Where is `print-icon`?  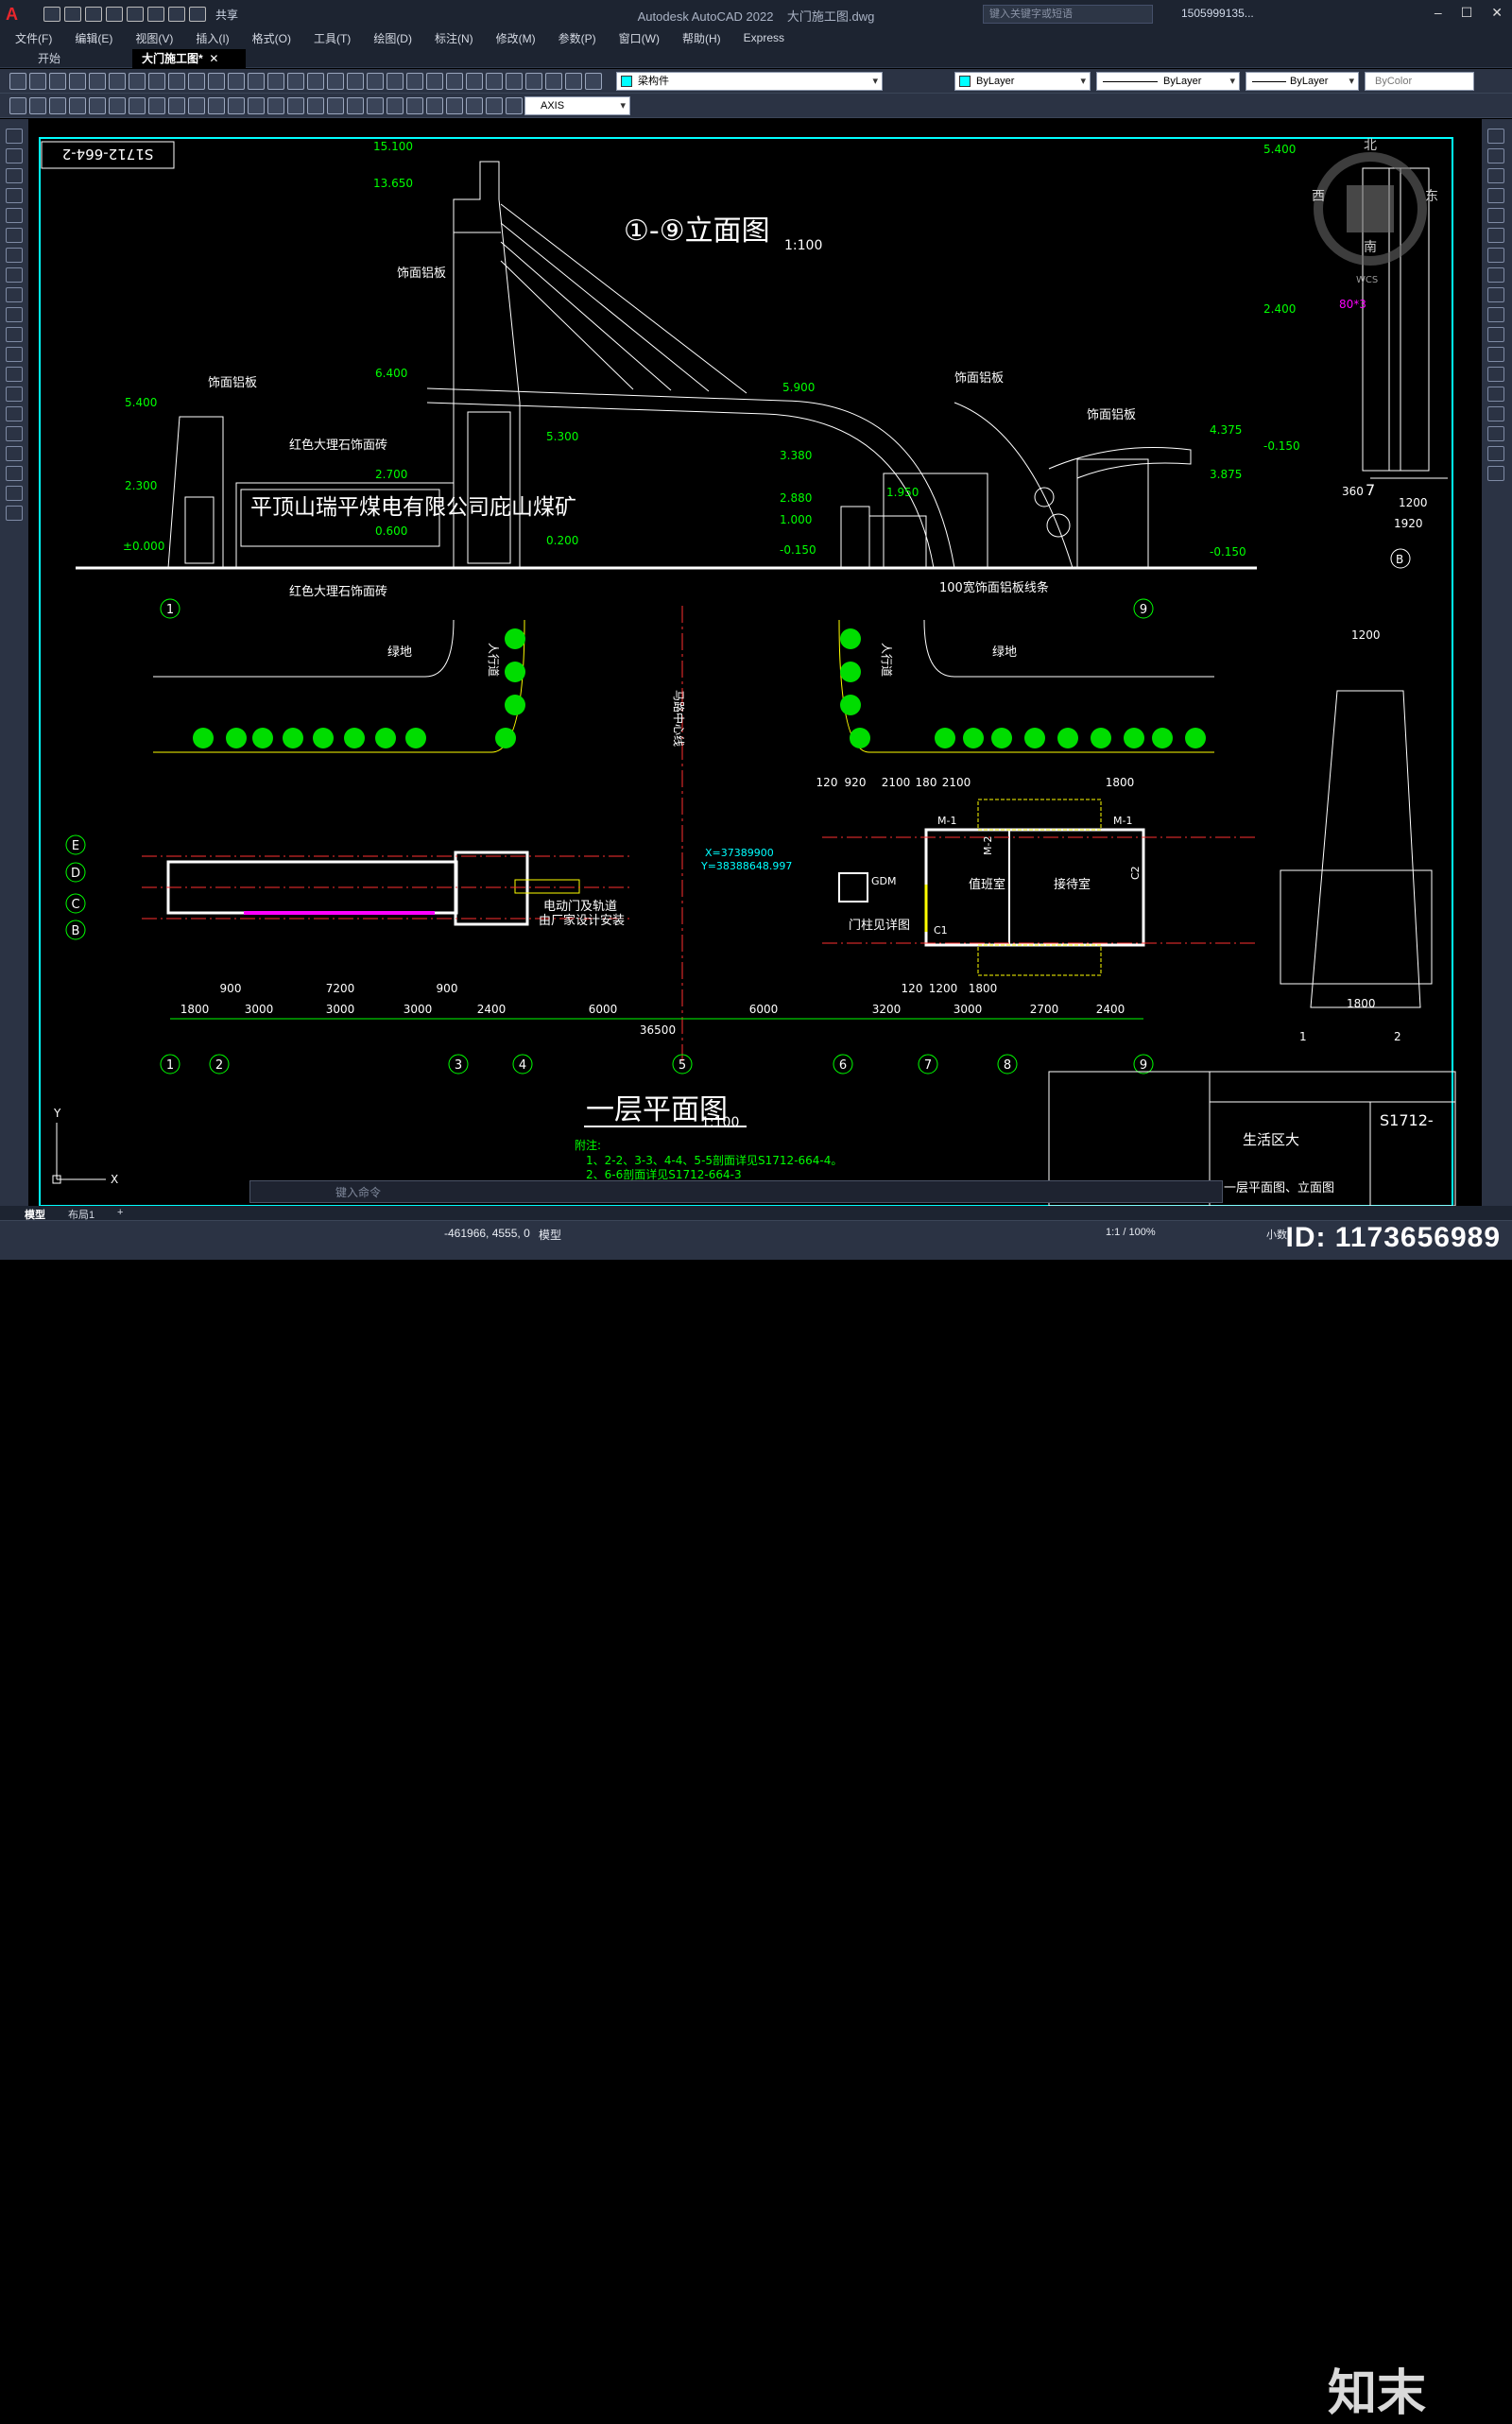
print-icon is located at coordinates (155, 14).